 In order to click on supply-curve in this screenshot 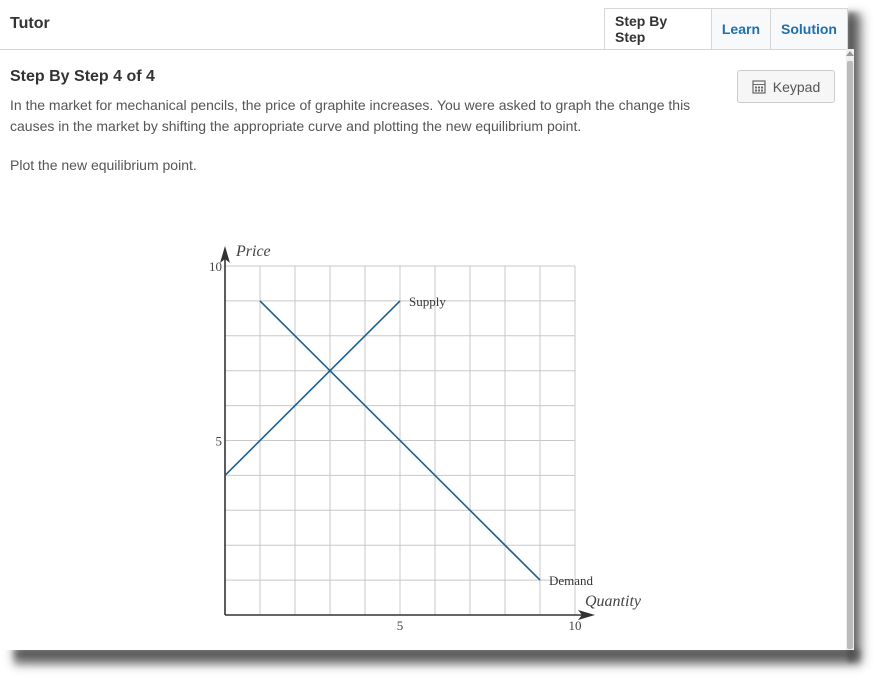, I will do `click(312, 388)`.